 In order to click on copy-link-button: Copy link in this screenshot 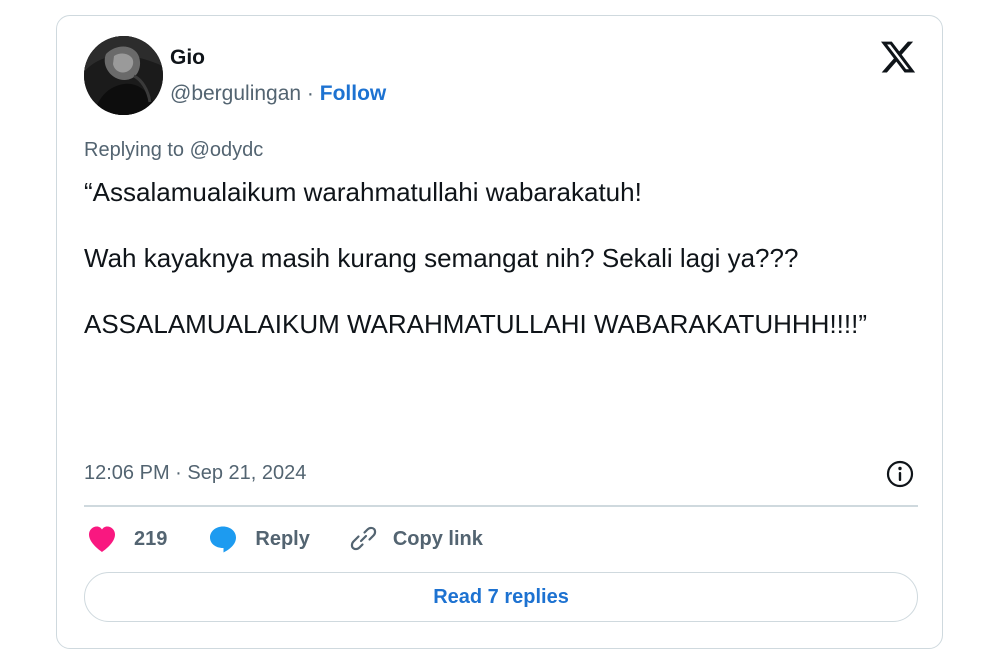, I will do `click(415, 539)`.